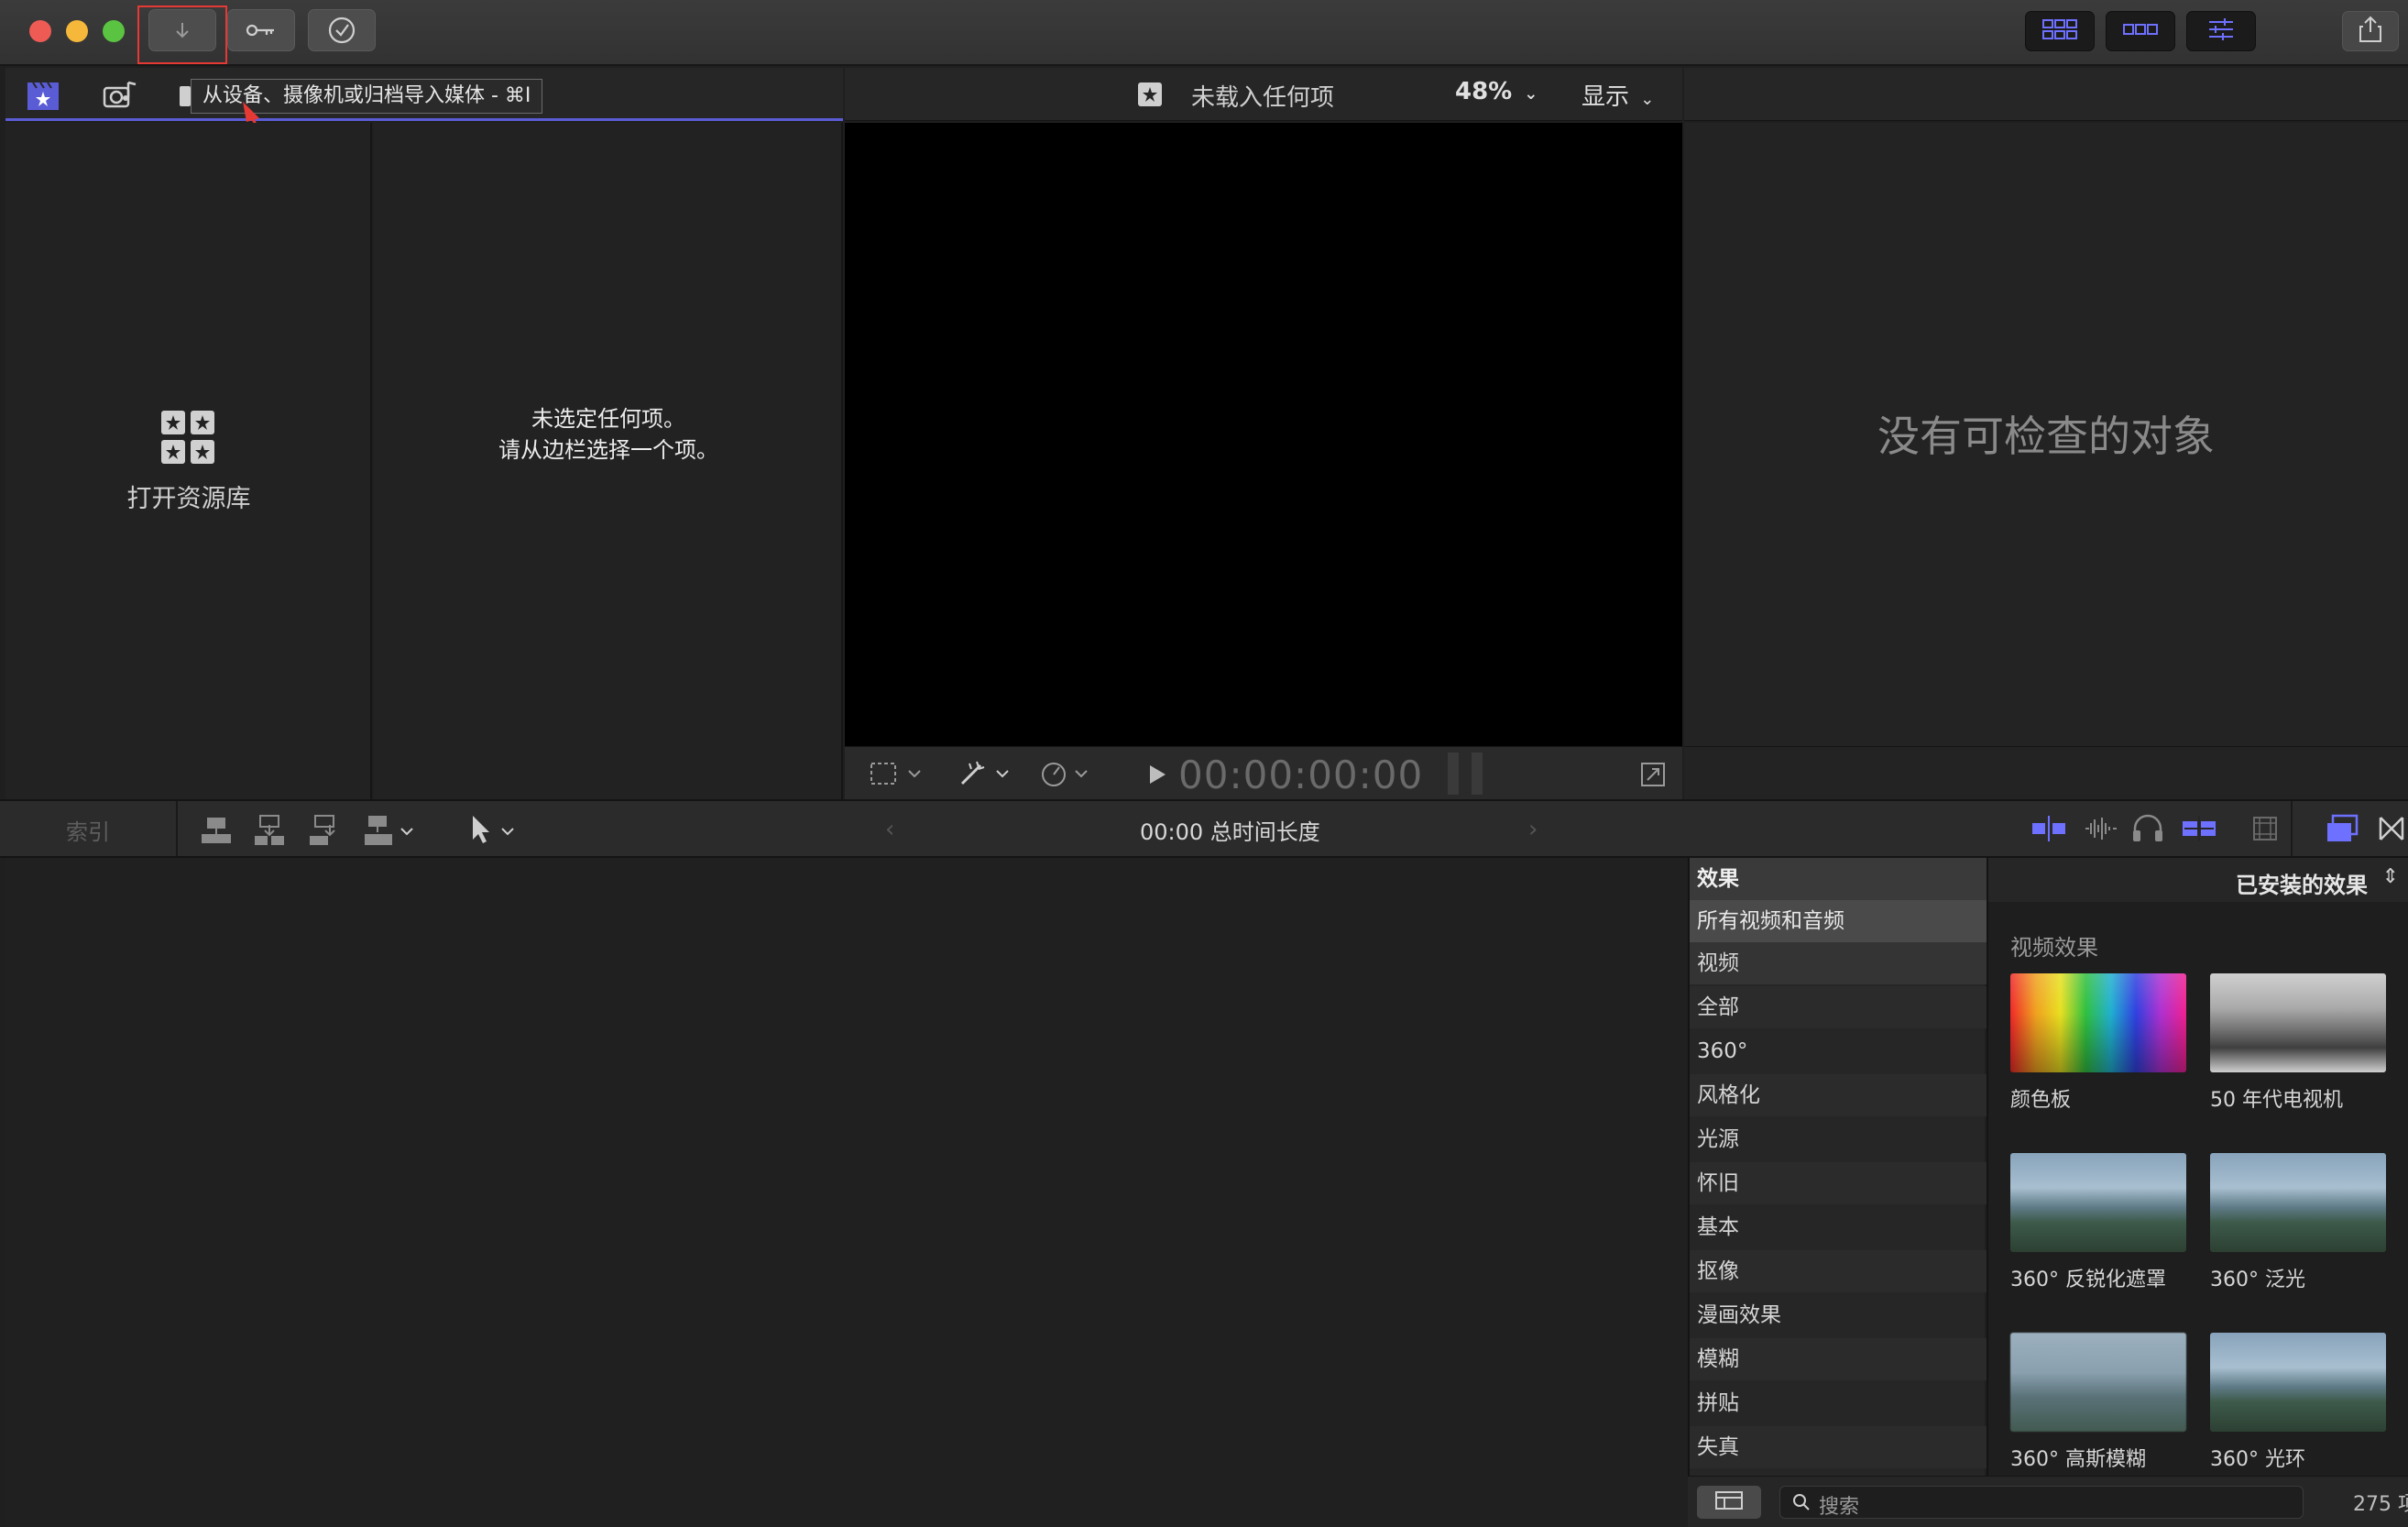 Image resolution: width=2408 pixels, height=1527 pixels. I want to click on viewer-controls: 00:00:00:00, so click(1263, 772).